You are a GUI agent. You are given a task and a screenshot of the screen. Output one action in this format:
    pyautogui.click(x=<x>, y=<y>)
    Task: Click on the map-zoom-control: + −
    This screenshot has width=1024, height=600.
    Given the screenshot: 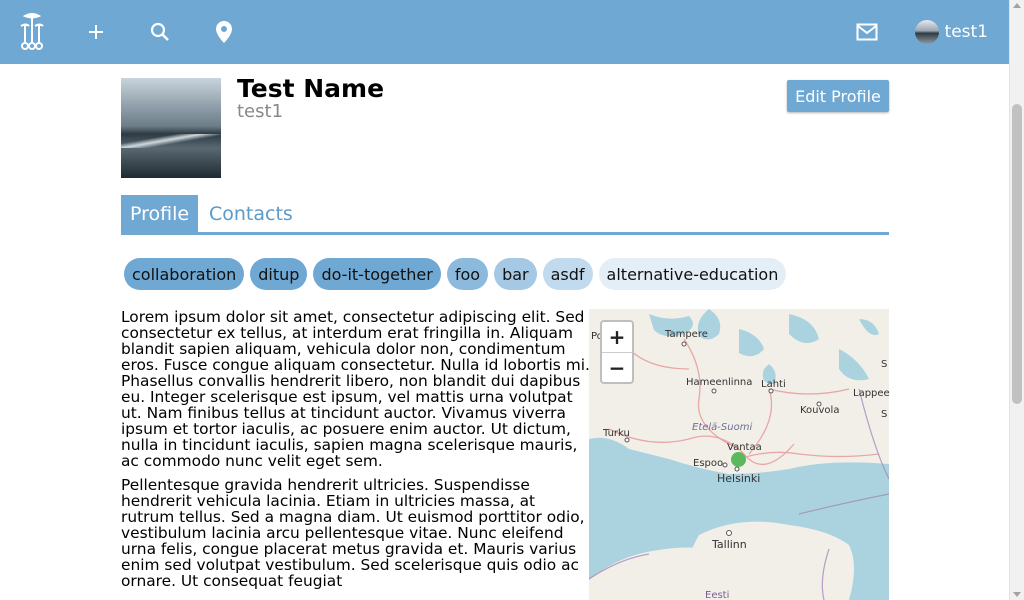 What is the action you would take?
    pyautogui.click(x=617, y=352)
    